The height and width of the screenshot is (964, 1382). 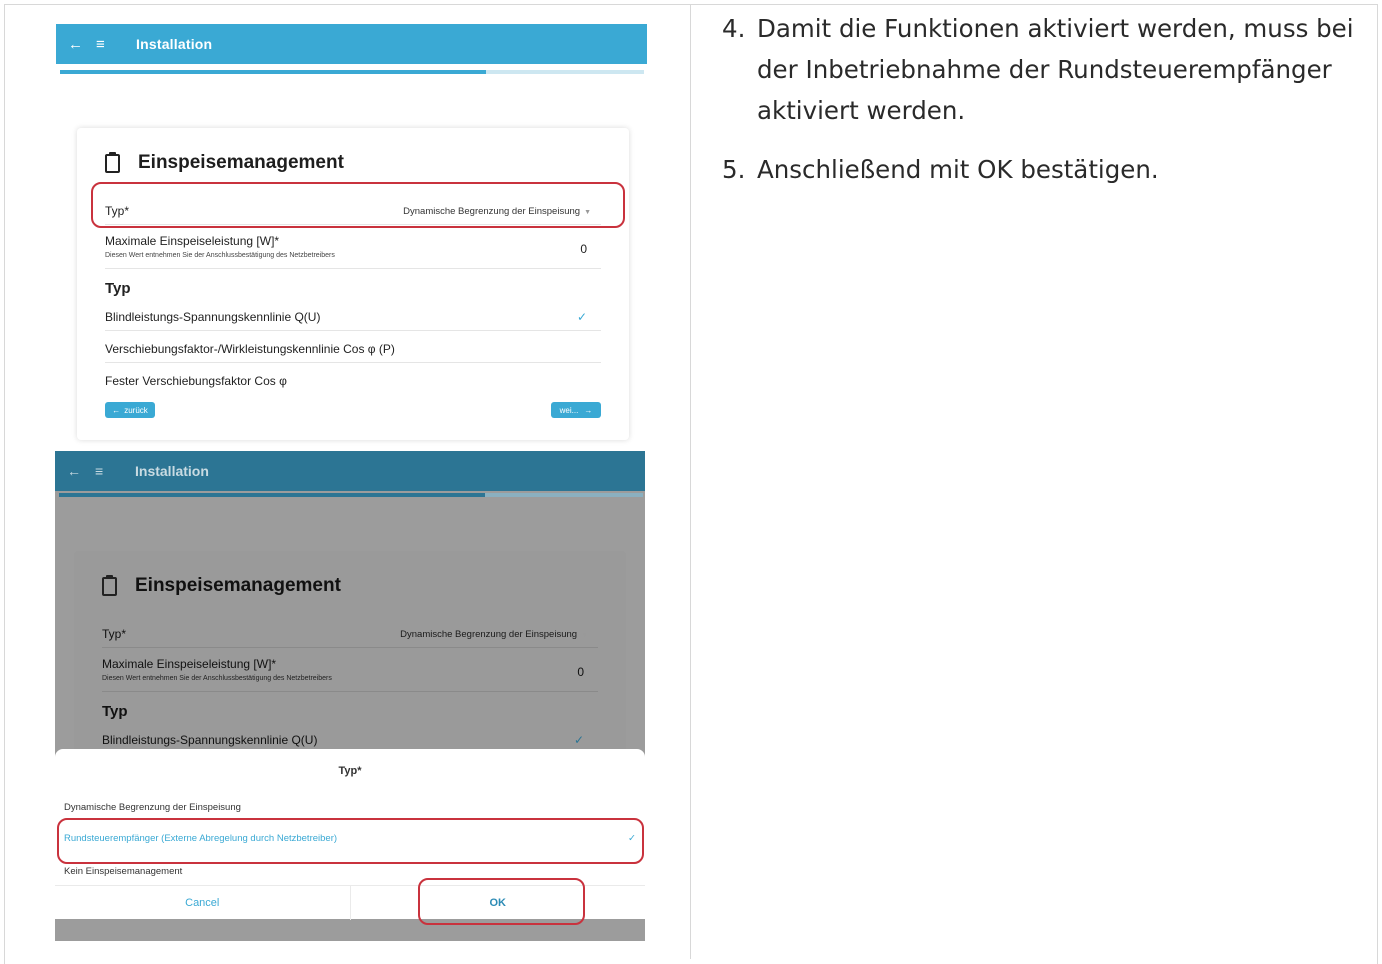 I want to click on arrow-left-icon: ←, so click(x=116, y=410).